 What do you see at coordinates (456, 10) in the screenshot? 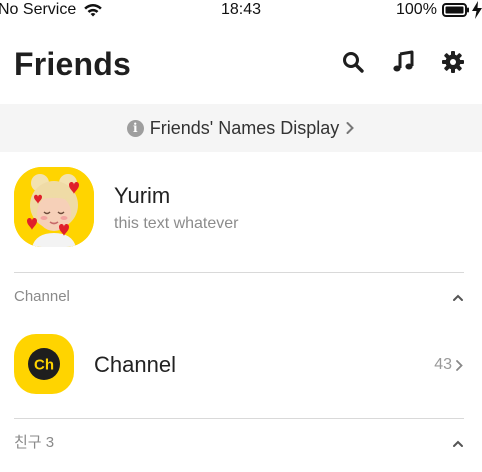
I see `battery-icon` at bounding box center [456, 10].